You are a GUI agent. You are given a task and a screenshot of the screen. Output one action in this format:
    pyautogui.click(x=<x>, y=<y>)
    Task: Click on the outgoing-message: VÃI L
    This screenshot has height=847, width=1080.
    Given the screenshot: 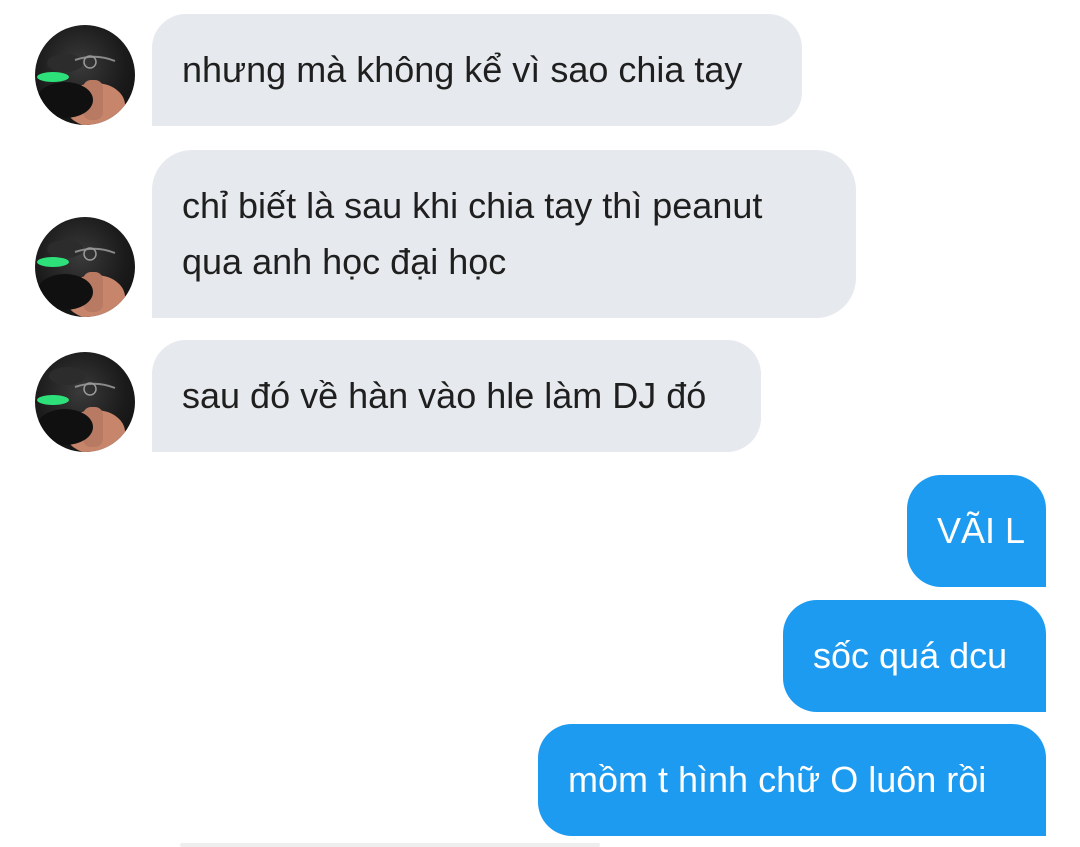 What is the action you would take?
    pyautogui.click(x=976, y=531)
    